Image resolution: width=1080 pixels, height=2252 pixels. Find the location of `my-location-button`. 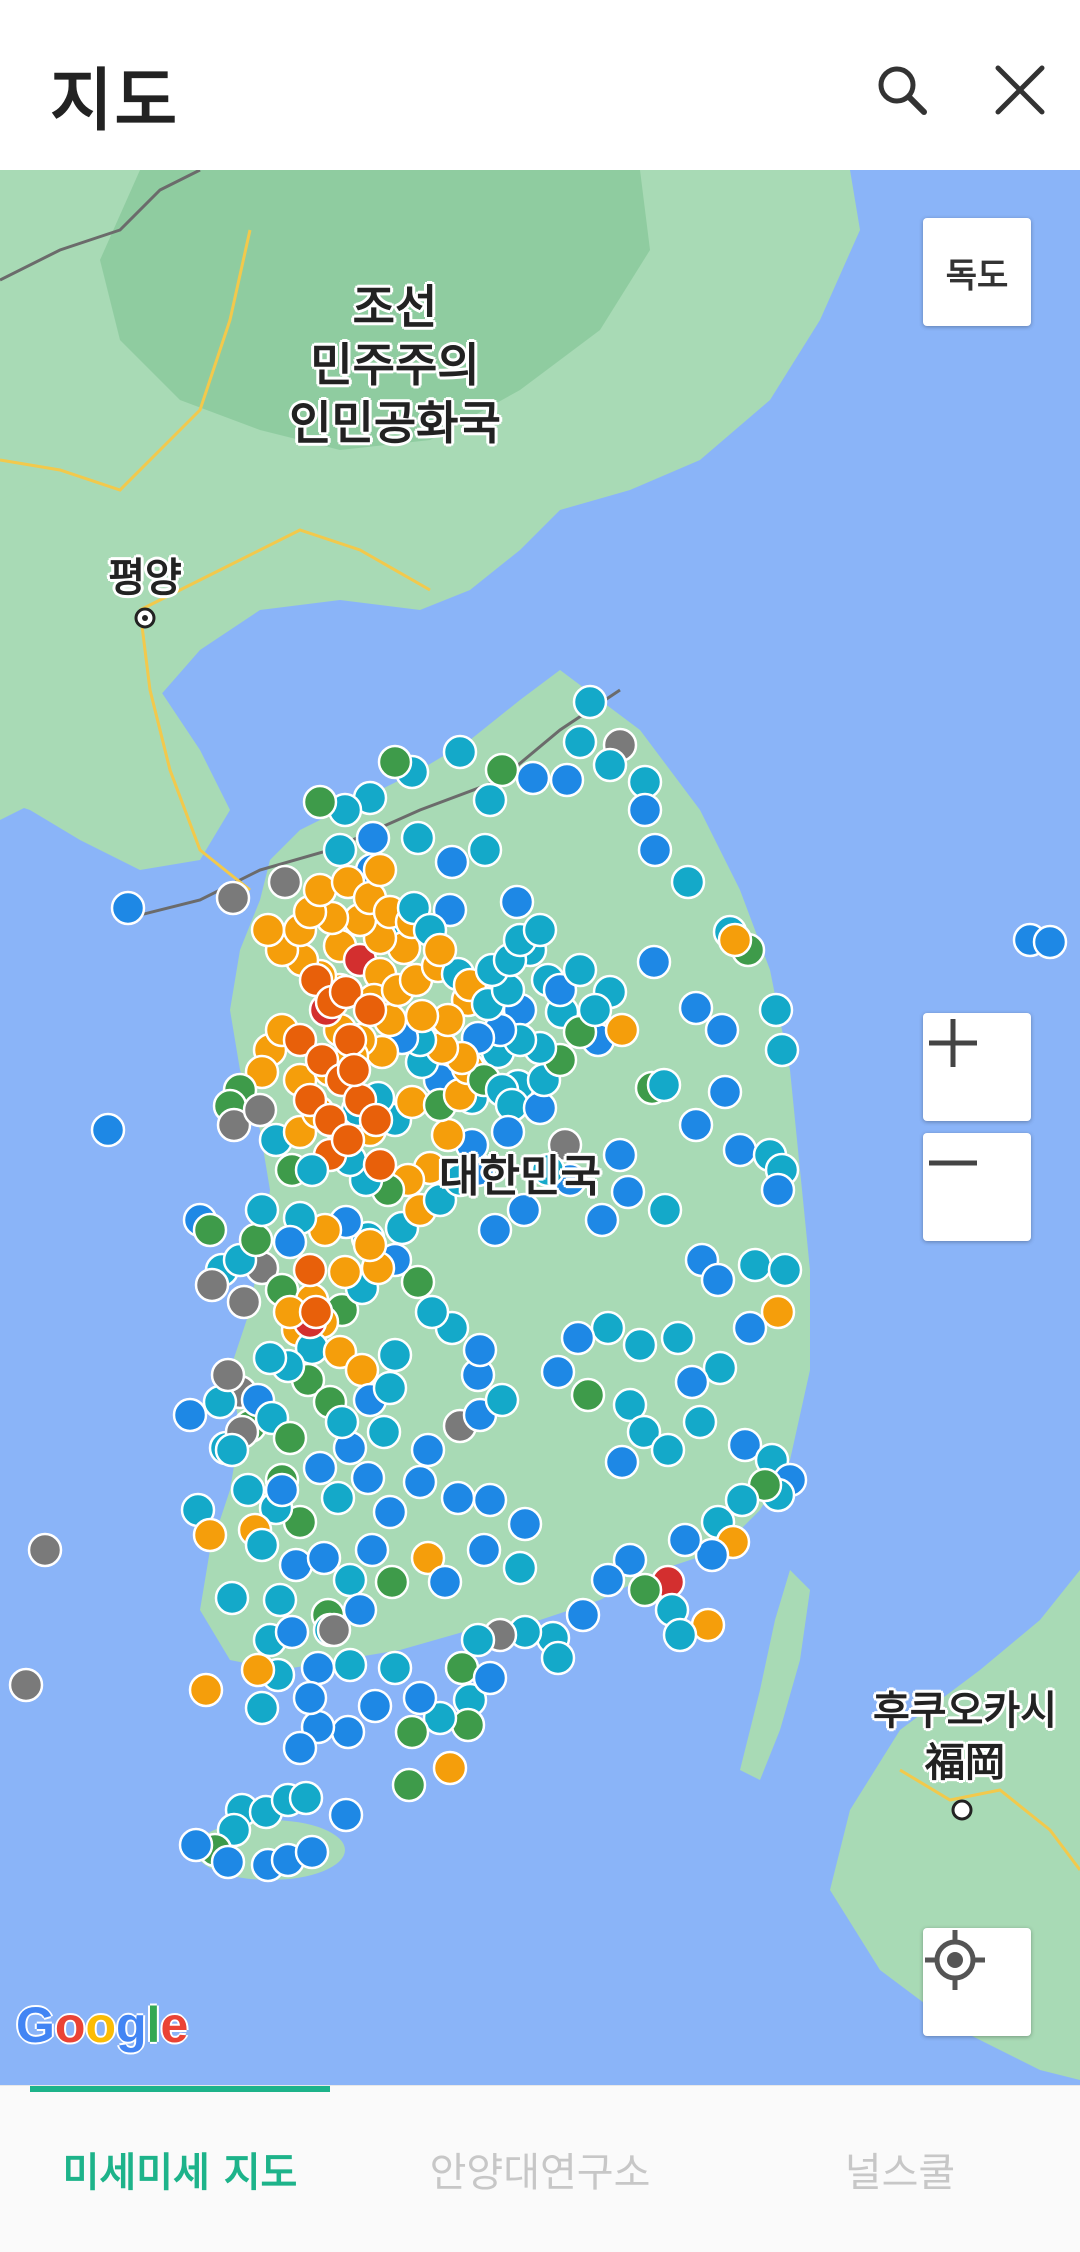

my-location-button is located at coordinates (977, 1982).